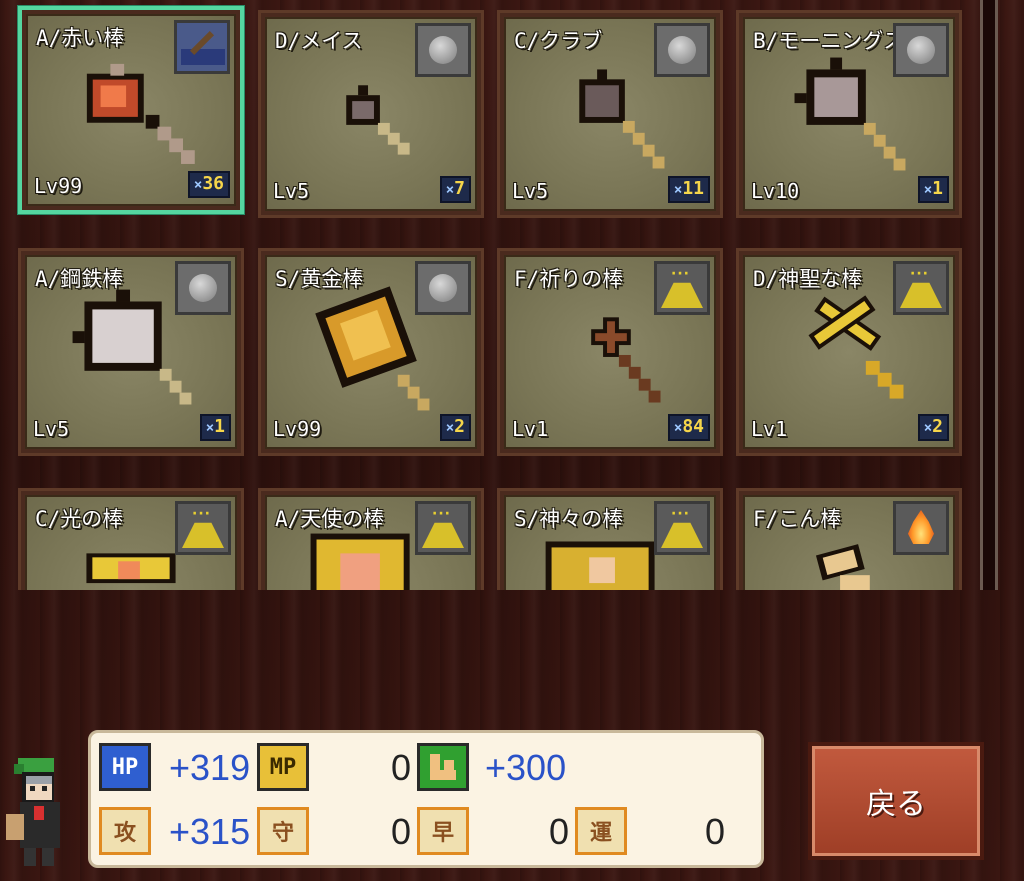 The image size is (1024, 881). Describe the element at coordinates (125, 767) in the screenshot. I see `hp-icon: HP` at that location.